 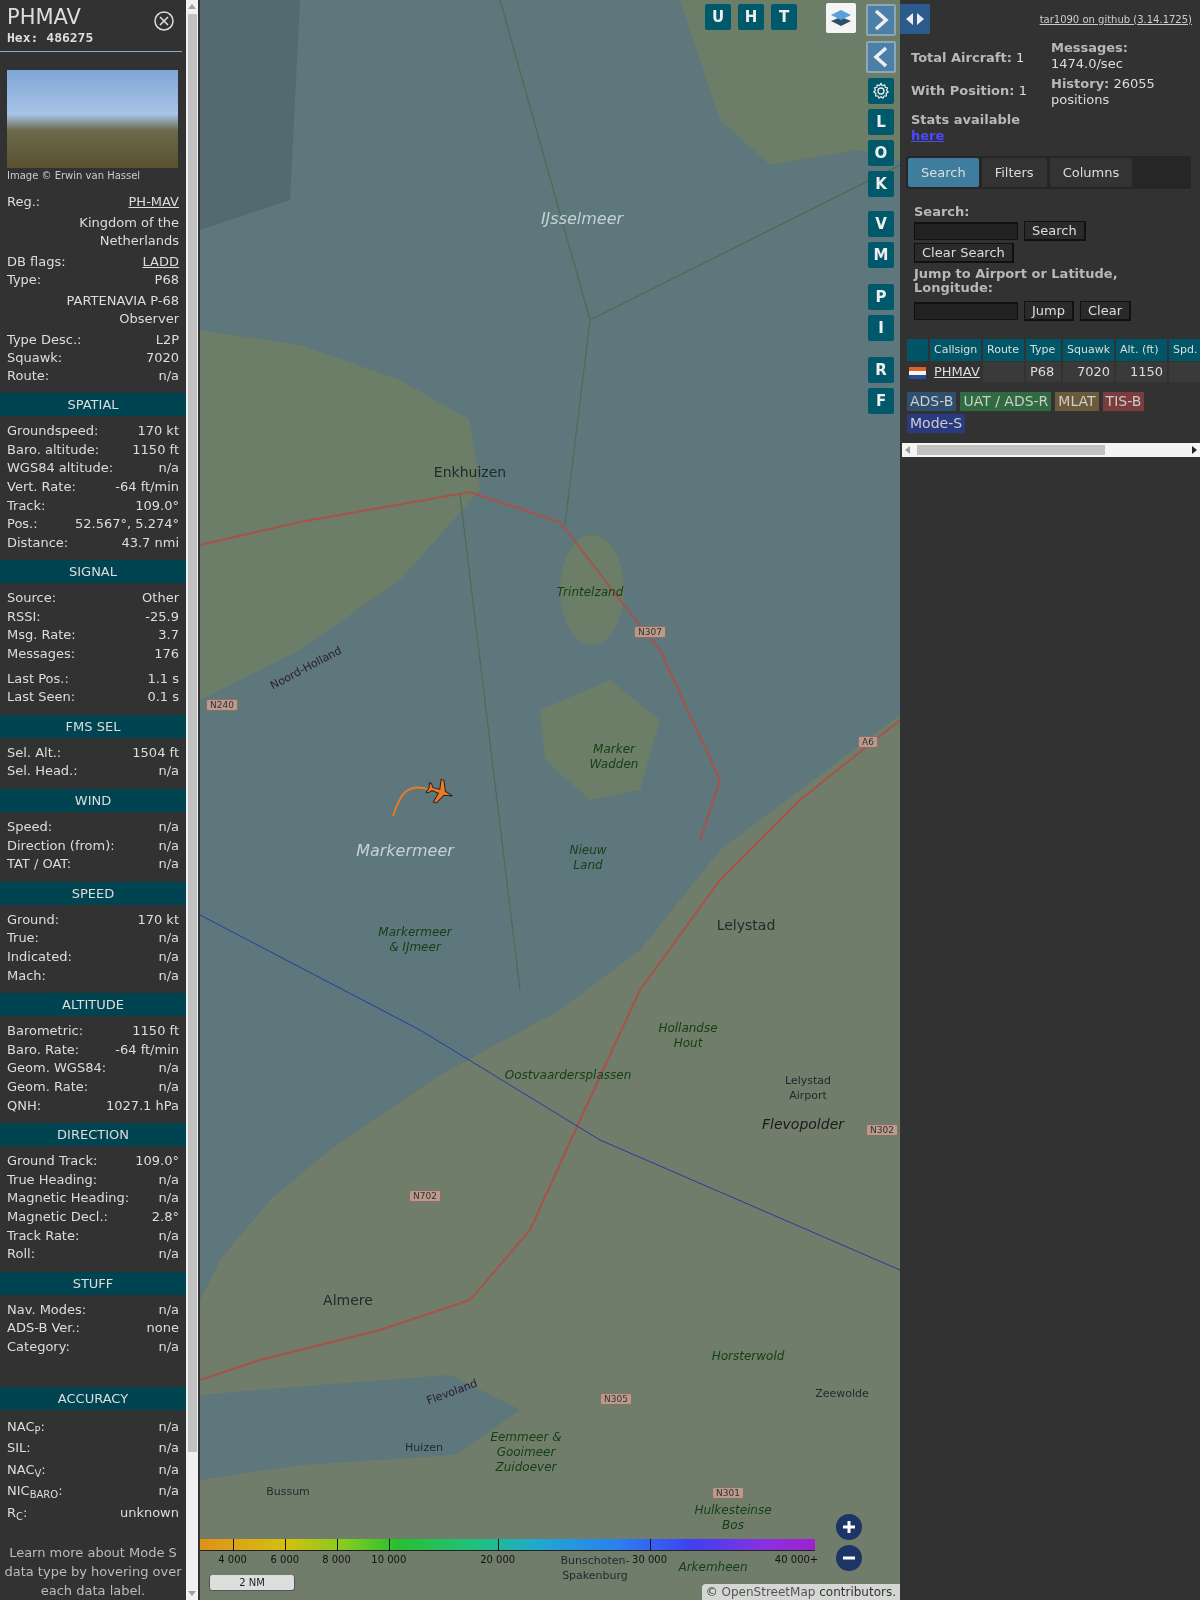 What do you see at coordinates (162, 1328) in the screenshot?
I see `field-value: none` at bounding box center [162, 1328].